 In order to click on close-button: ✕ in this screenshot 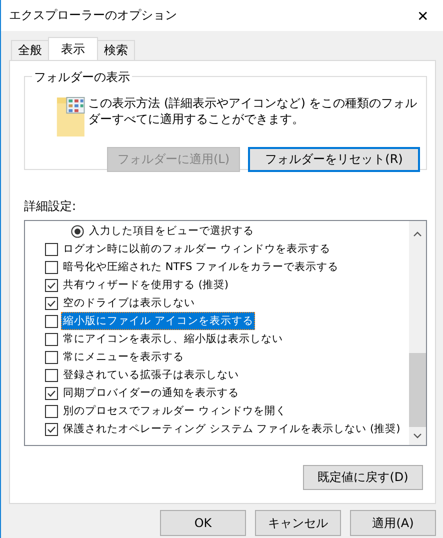, I will do `click(423, 15)`.